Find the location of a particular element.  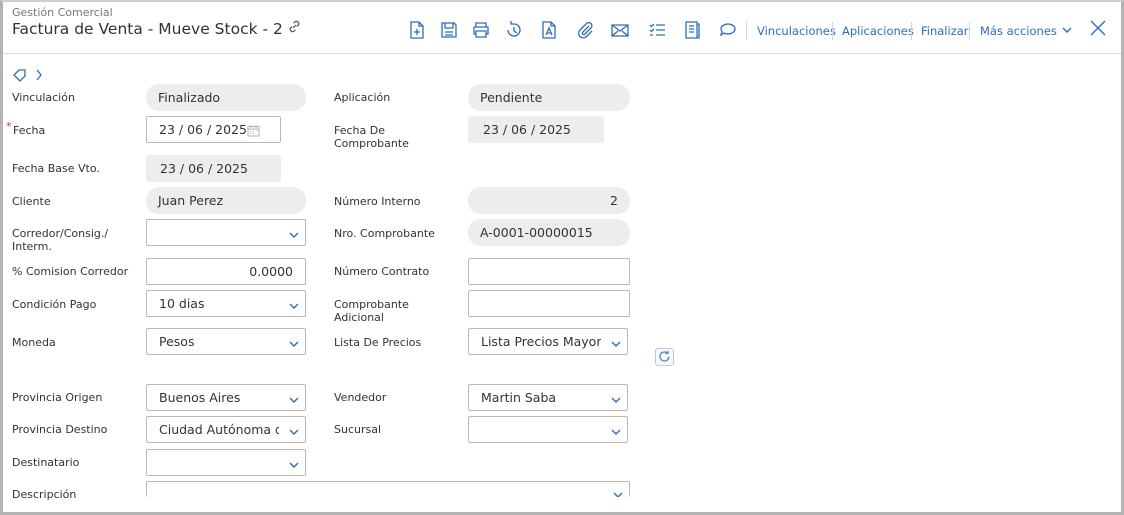

fecha-base-vto-field: 23 / 06 / 2025 is located at coordinates (213, 168).